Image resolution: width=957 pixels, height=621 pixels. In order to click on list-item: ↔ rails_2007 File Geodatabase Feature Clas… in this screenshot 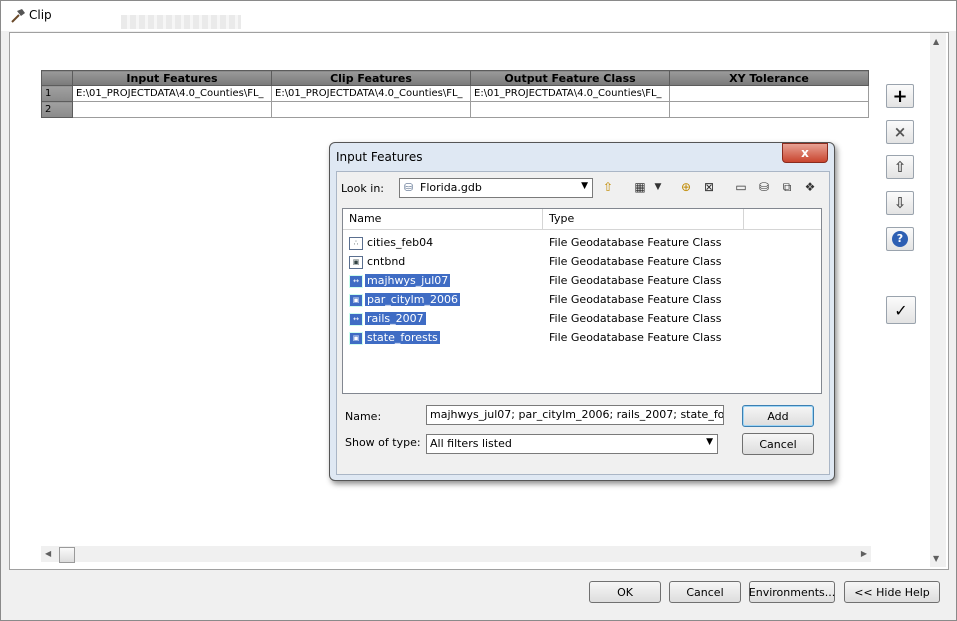, I will do `click(582, 319)`.